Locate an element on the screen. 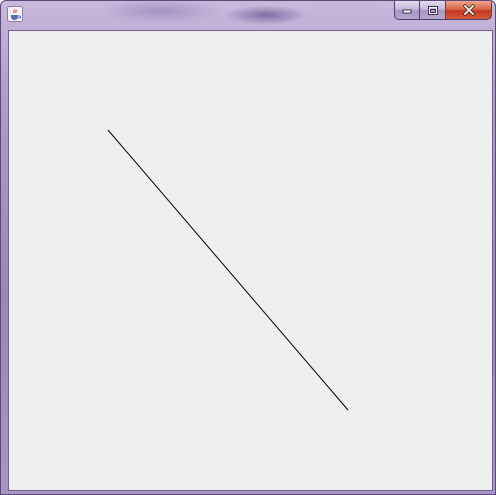  maximize-button is located at coordinates (433, 10).